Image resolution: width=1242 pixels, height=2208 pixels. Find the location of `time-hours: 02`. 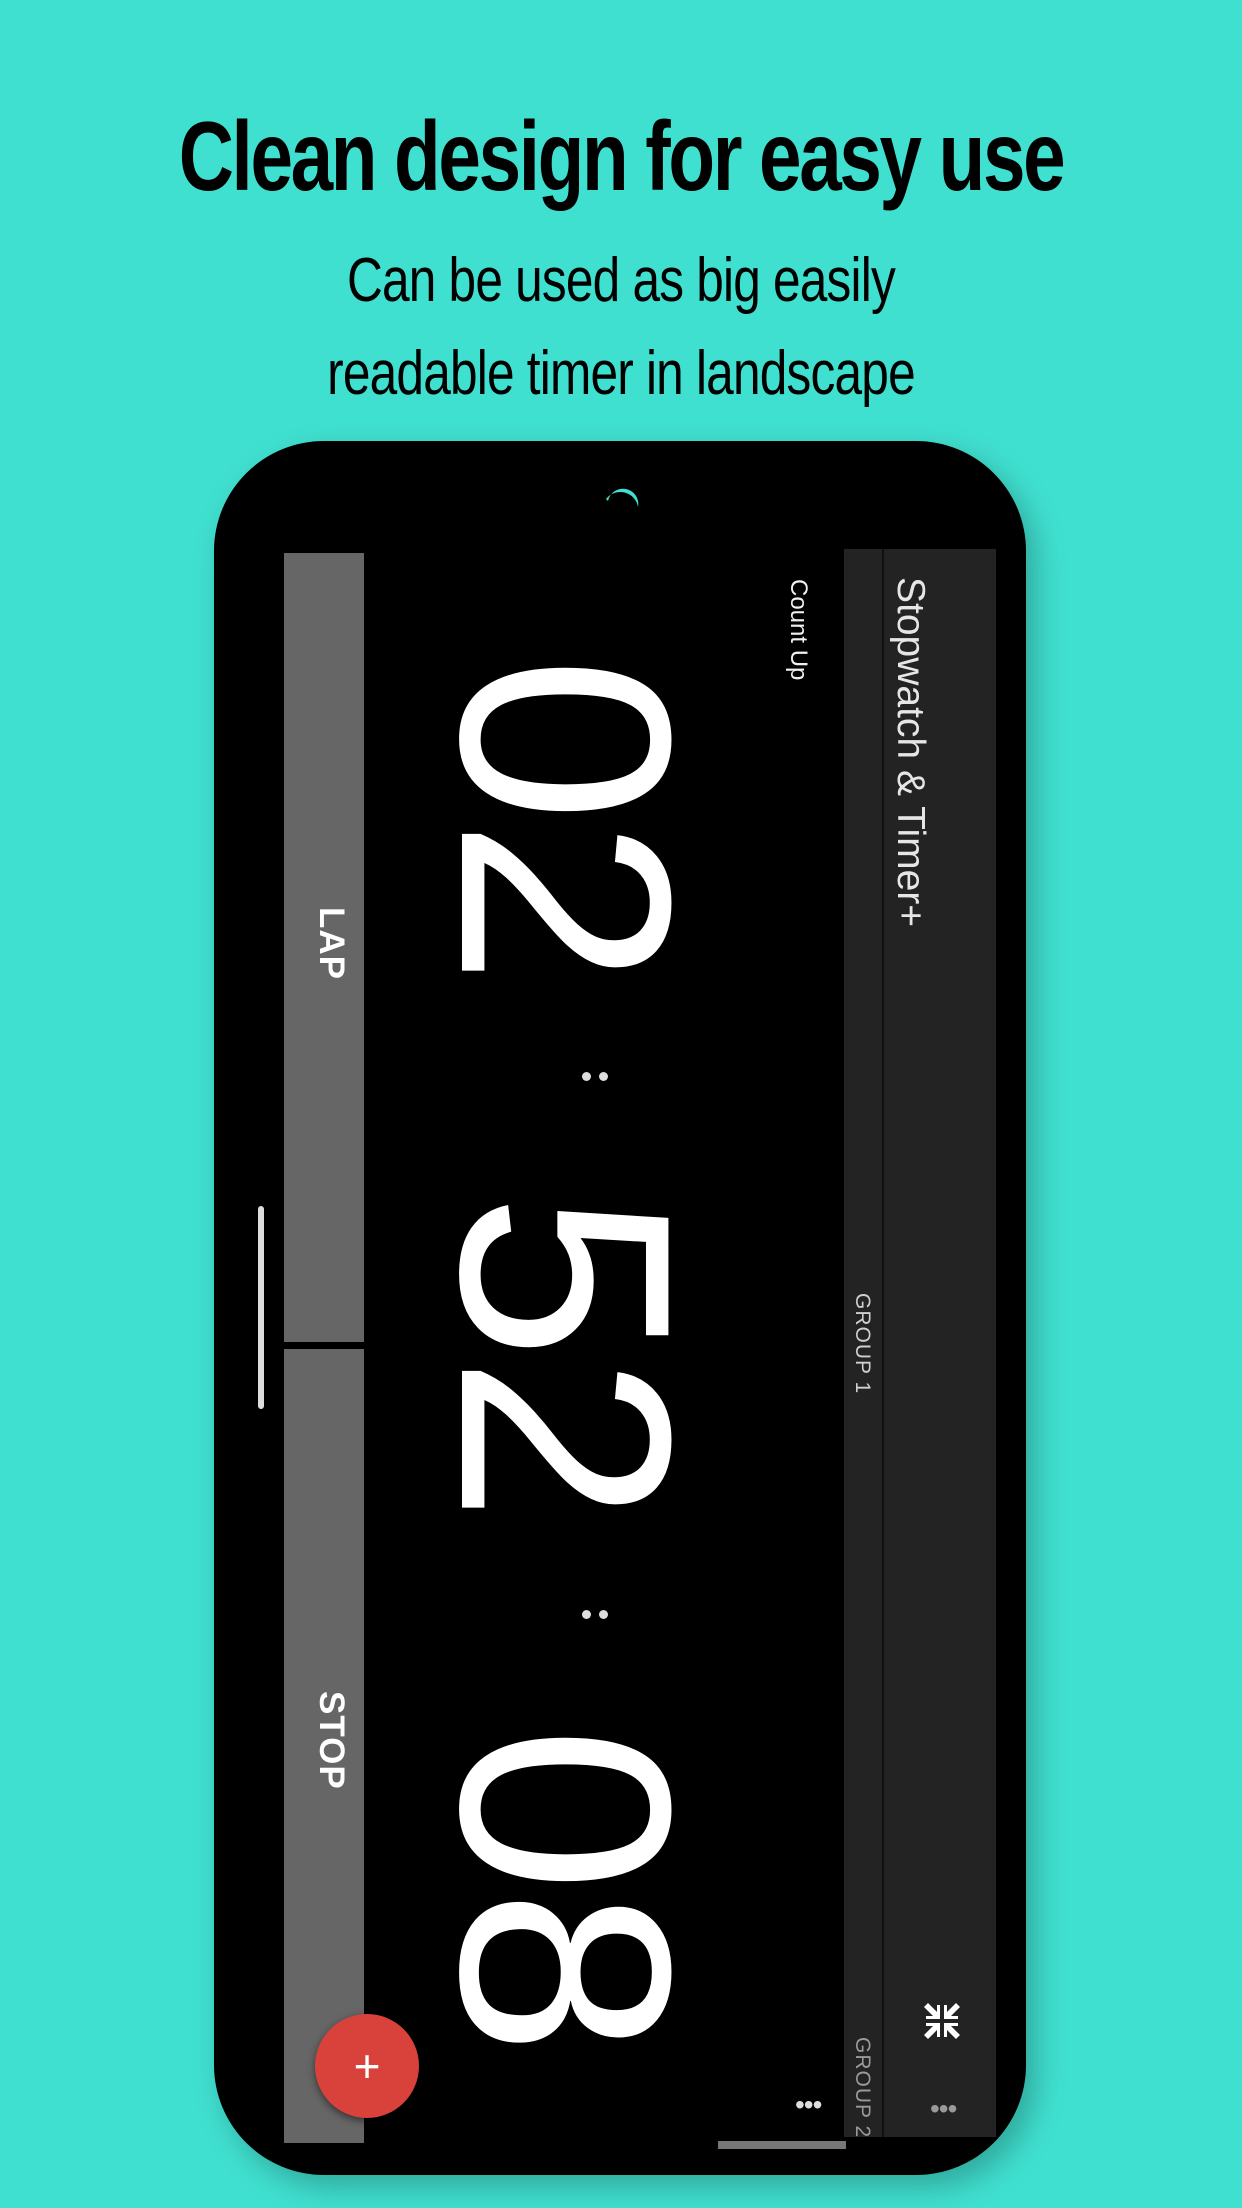

time-hours: 02 is located at coordinates (566, 819).